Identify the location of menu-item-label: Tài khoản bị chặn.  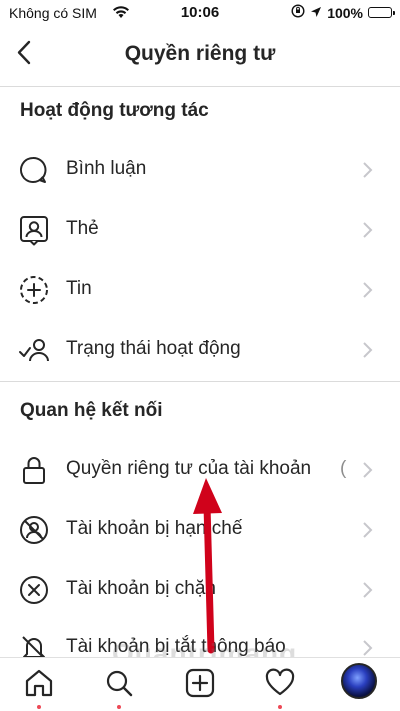
(141, 588).